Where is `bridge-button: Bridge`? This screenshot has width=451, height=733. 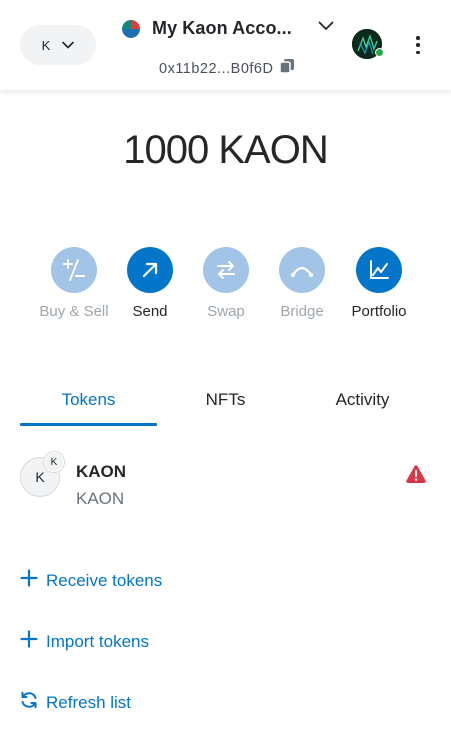
bridge-button: Bridge is located at coordinates (302, 283).